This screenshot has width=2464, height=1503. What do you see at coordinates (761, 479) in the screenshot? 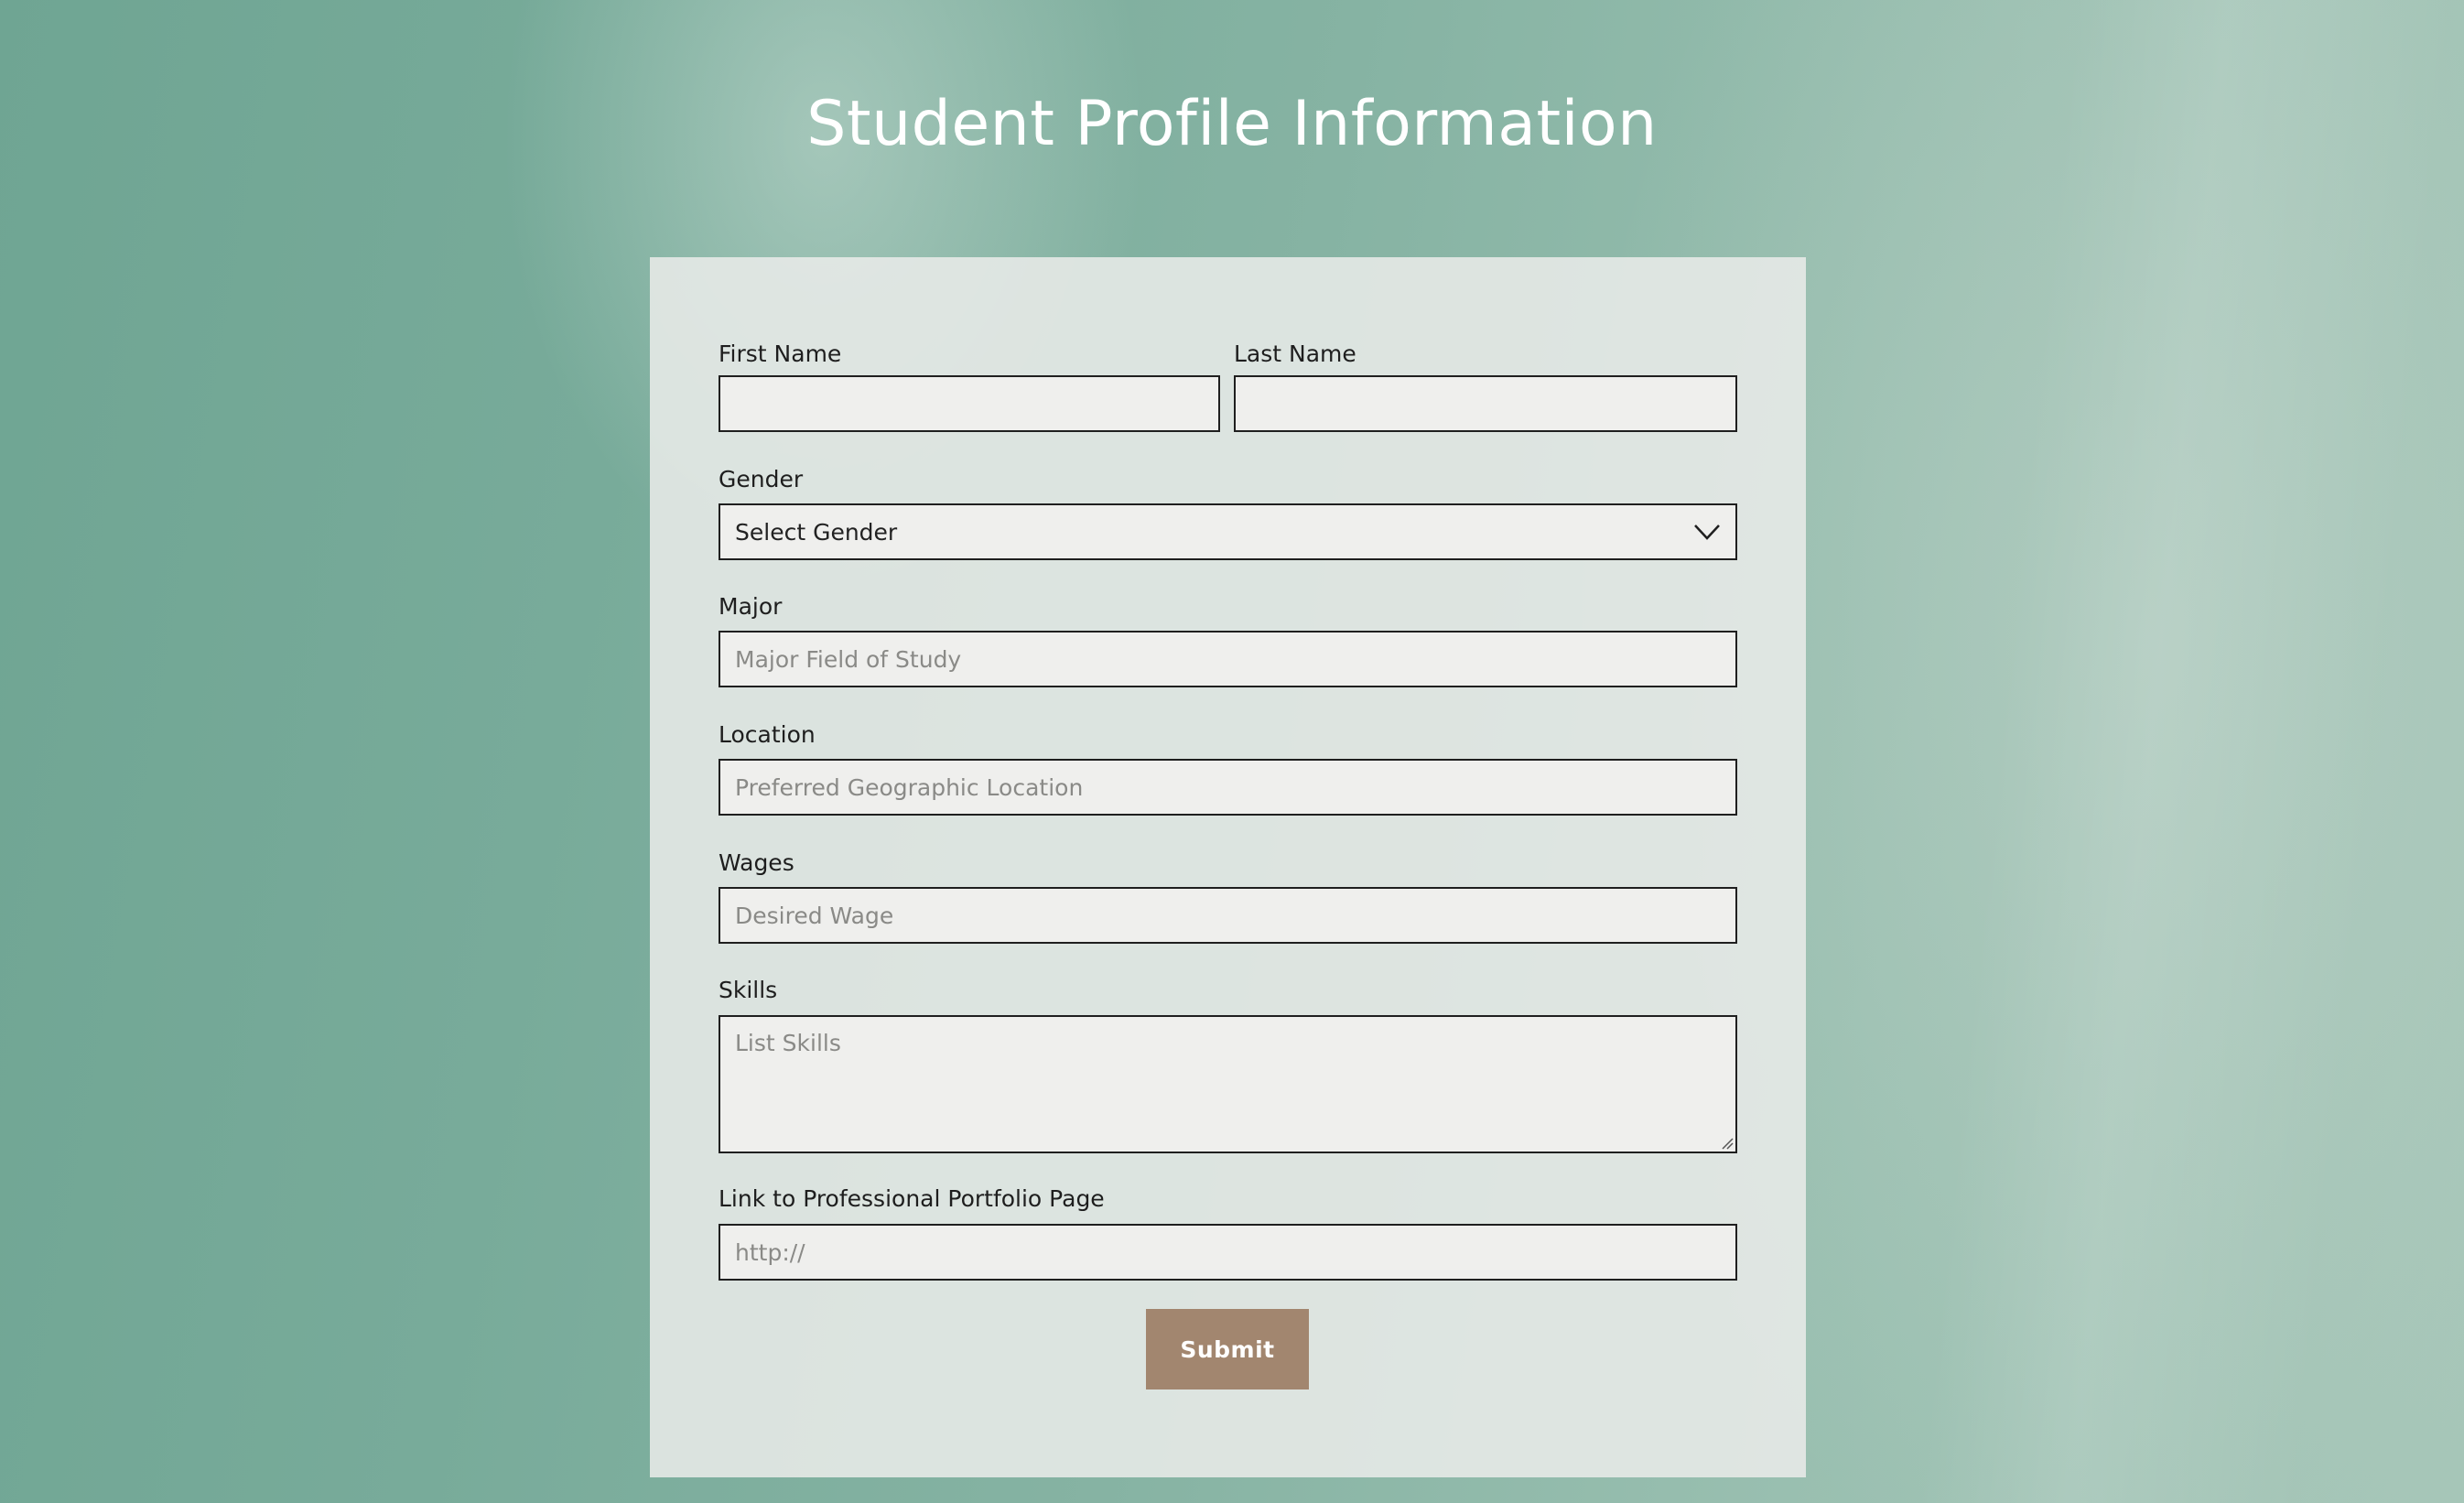
I see `gender-label: Gender` at bounding box center [761, 479].